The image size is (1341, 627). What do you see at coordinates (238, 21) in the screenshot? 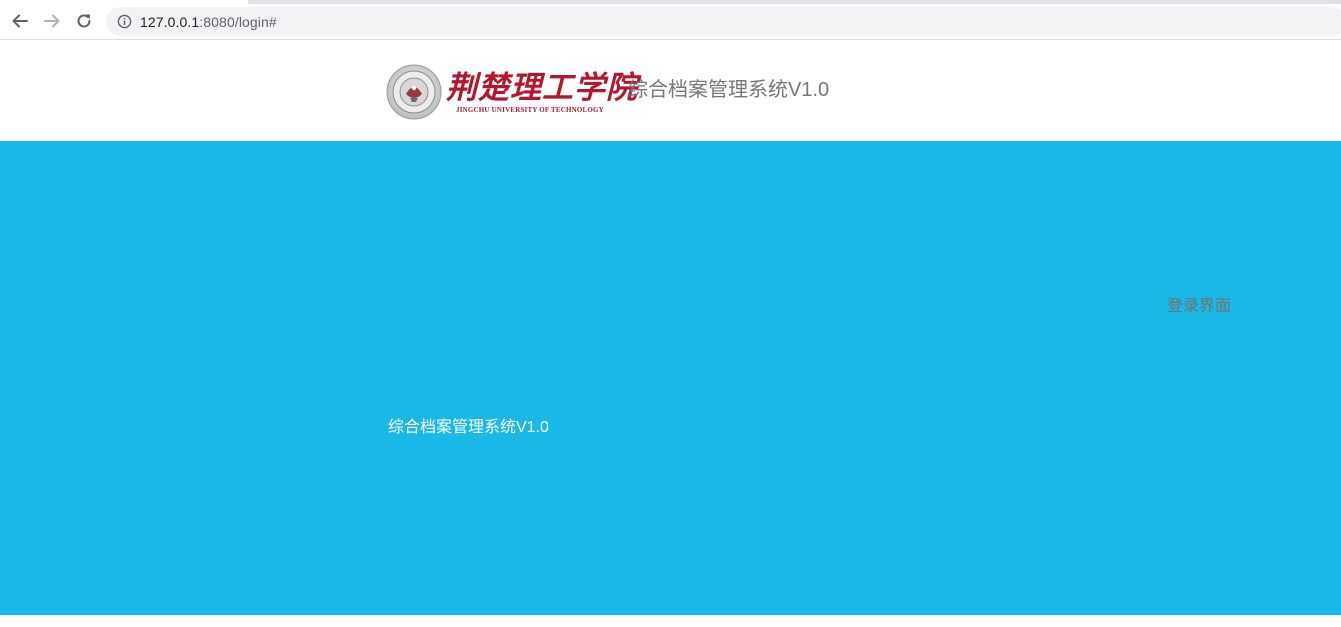
I see `url-path: :8080/login#` at bounding box center [238, 21].